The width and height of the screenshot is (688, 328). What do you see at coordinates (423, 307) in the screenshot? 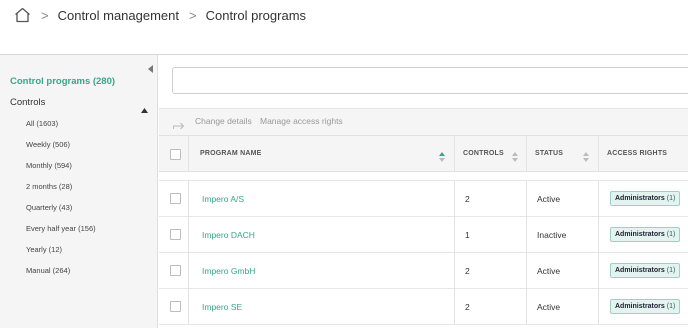
I see `table-row: Impero SE 2 Active Administrators (1)` at bounding box center [423, 307].